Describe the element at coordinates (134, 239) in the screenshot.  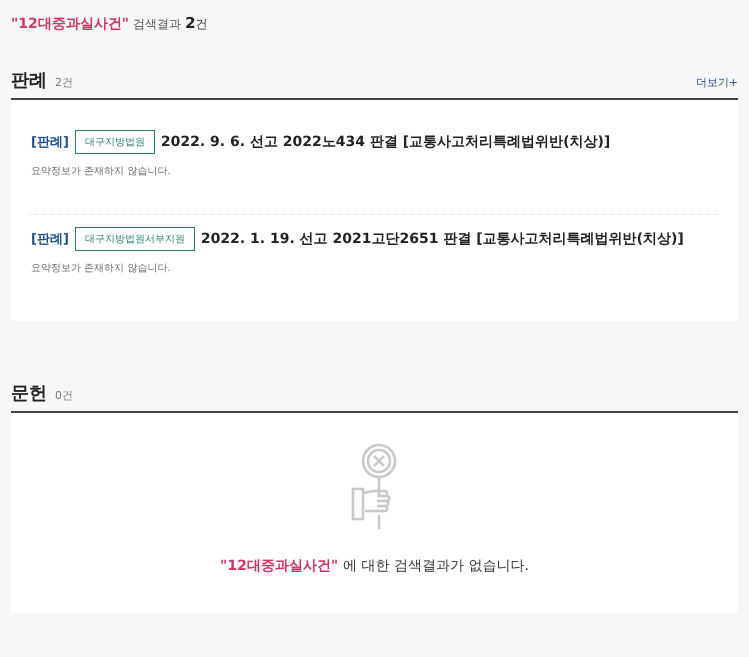
I see `court-tag: 대구지방법원서부지원` at that location.